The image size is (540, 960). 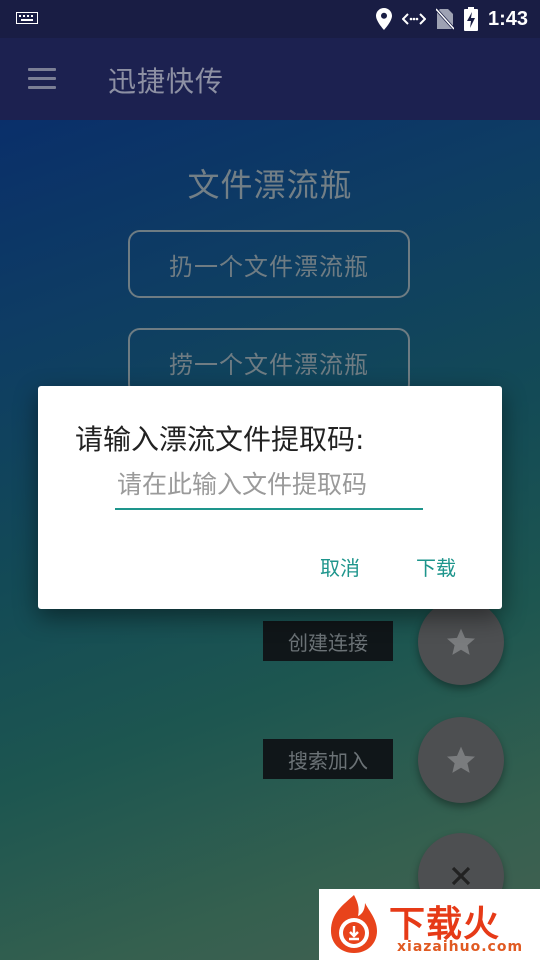 I want to click on status-icons: 1:43, so click(x=451, y=19).